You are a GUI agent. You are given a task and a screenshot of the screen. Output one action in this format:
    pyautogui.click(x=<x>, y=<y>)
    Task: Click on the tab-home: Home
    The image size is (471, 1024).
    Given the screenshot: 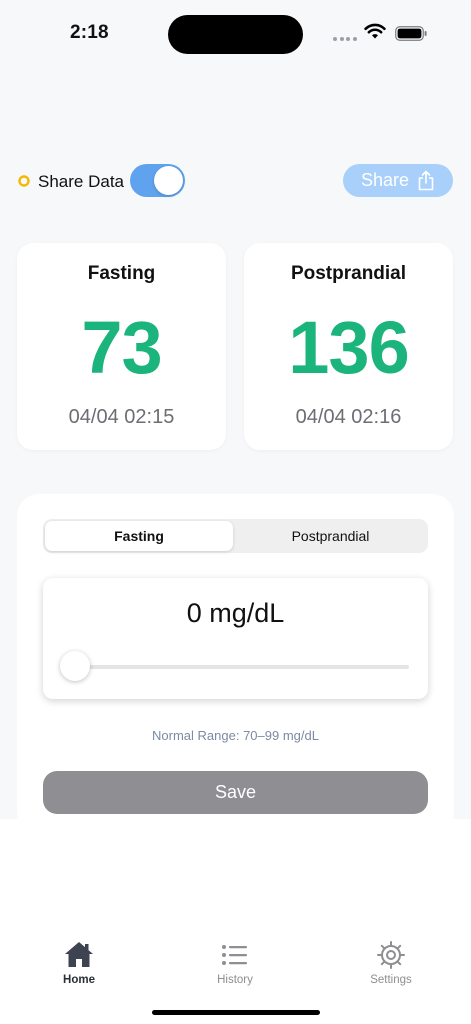 What is the action you would take?
    pyautogui.click(x=79, y=963)
    